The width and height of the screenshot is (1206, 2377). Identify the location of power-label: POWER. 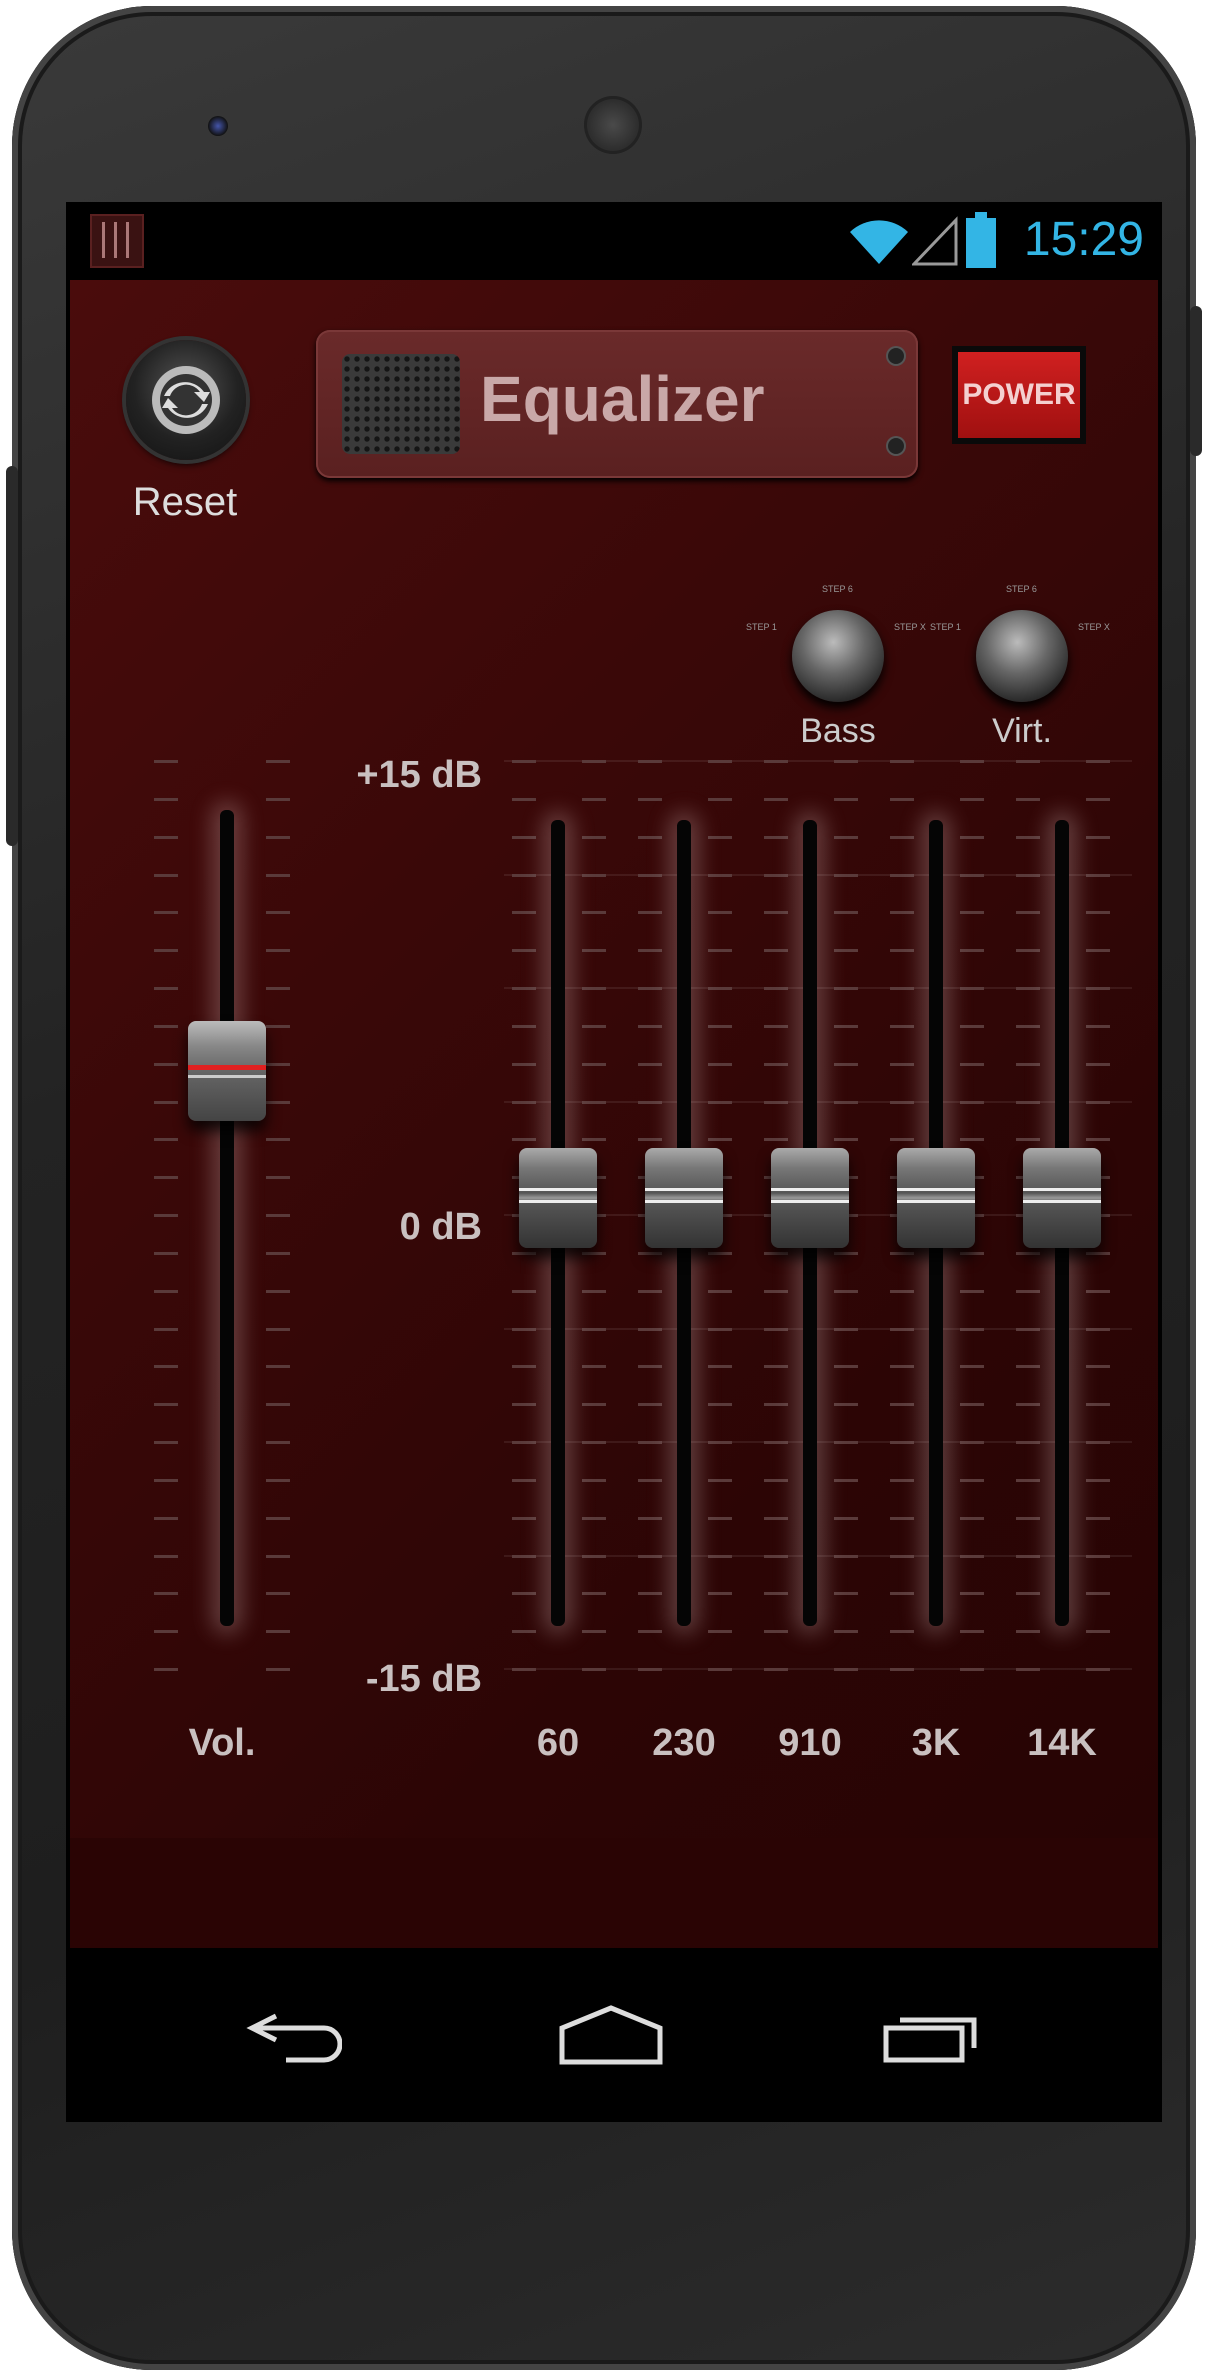
(1019, 395).